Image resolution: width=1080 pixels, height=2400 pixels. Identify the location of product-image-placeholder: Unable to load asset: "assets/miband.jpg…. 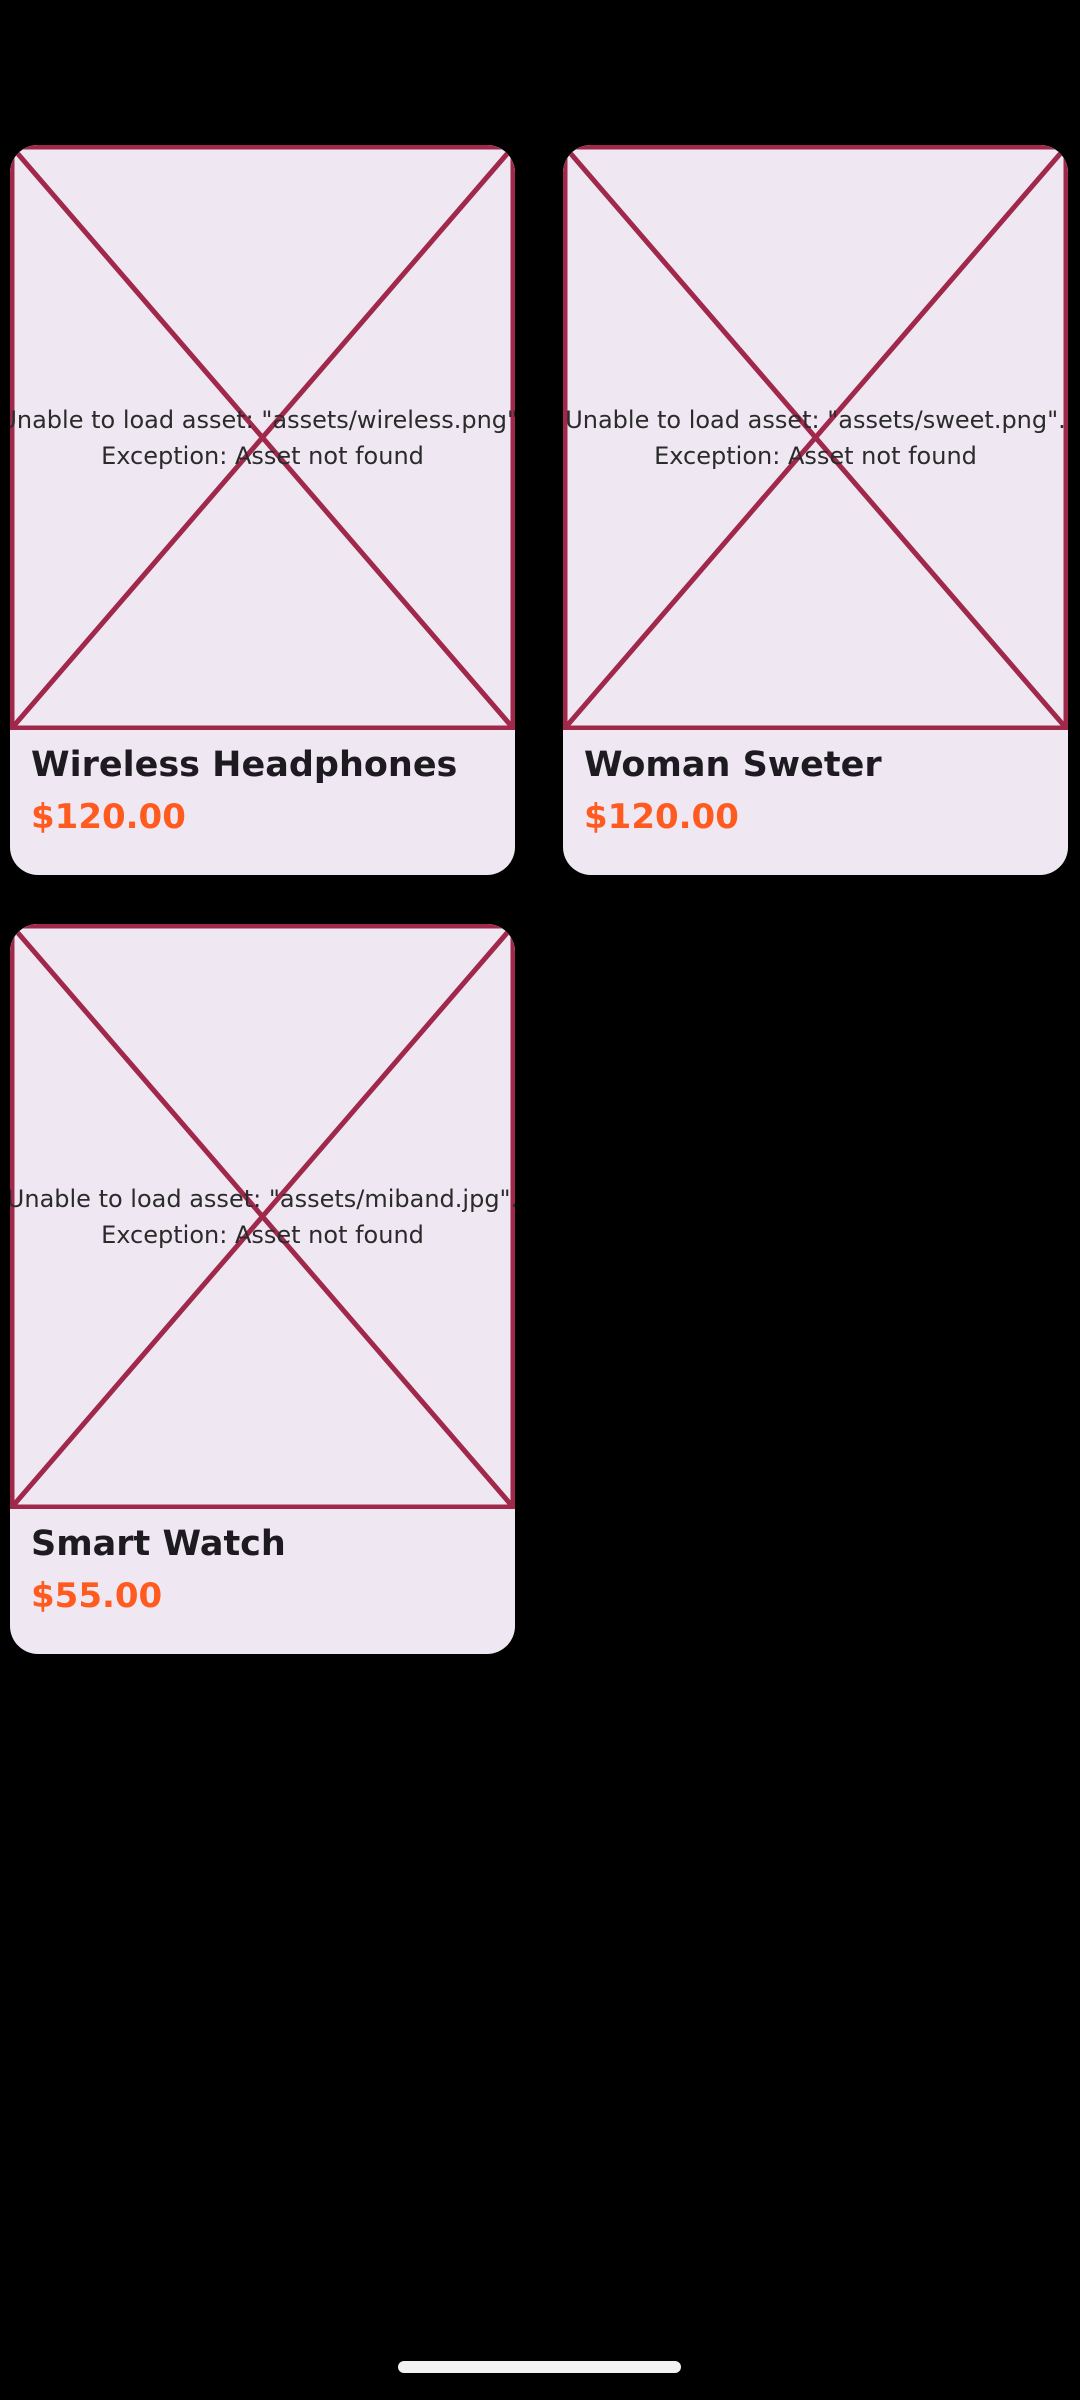
(262, 1216).